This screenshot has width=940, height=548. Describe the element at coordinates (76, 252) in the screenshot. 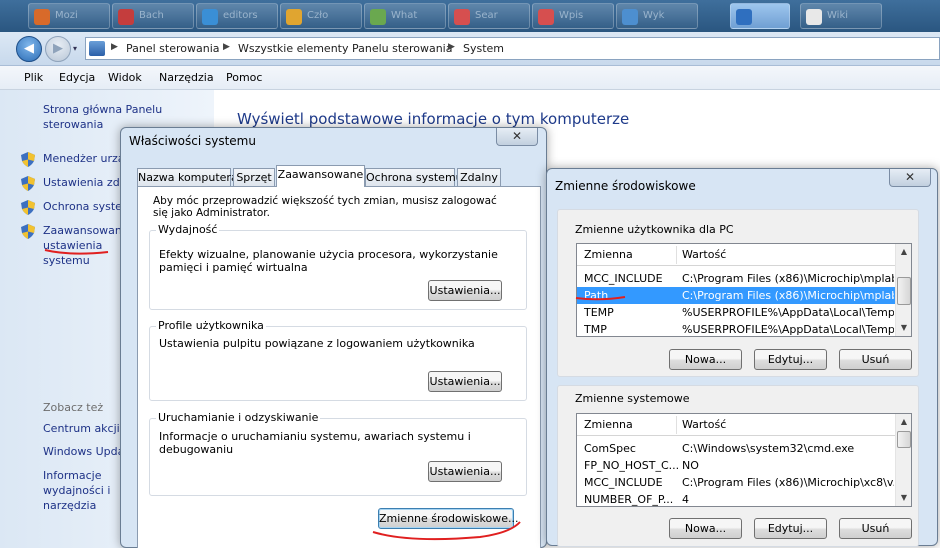

I see `annotation-underline-advanced-settings` at that location.